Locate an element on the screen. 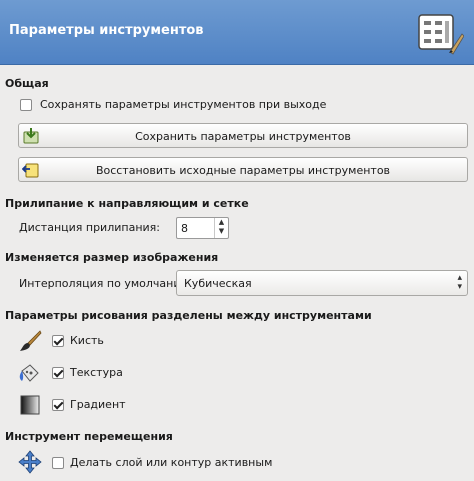  gradient-label: Градиент is located at coordinates (98, 404).